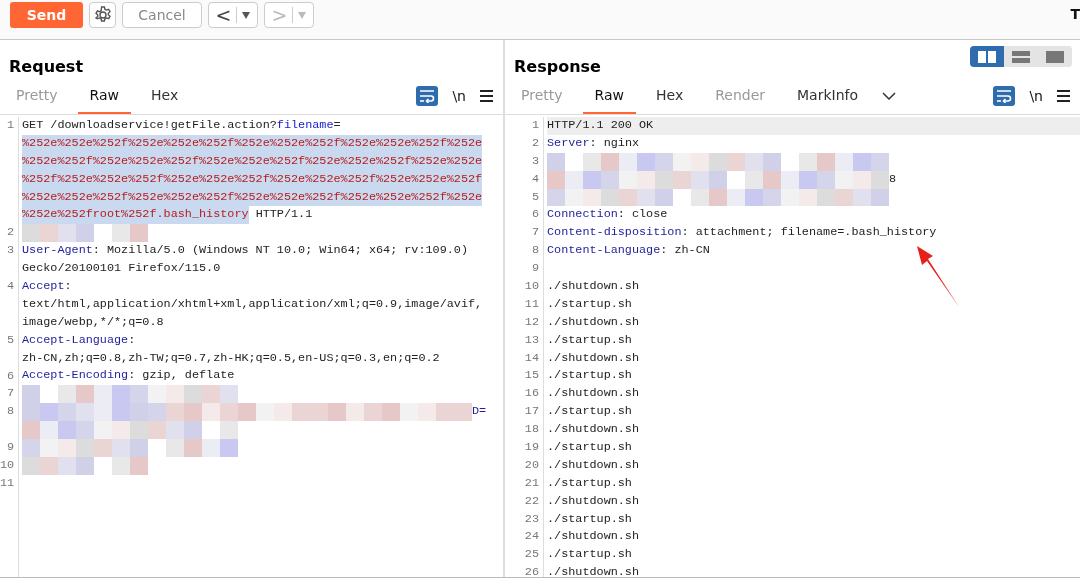 The height and width of the screenshot is (586, 1080). What do you see at coordinates (233, 15) in the screenshot?
I see `history-button: <` at bounding box center [233, 15].